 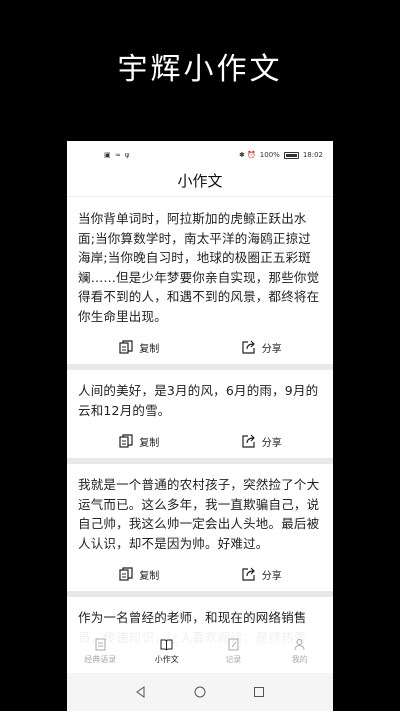 What do you see at coordinates (200, 183) in the screenshot?
I see `page-title: 小作文` at bounding box center [200, 183].